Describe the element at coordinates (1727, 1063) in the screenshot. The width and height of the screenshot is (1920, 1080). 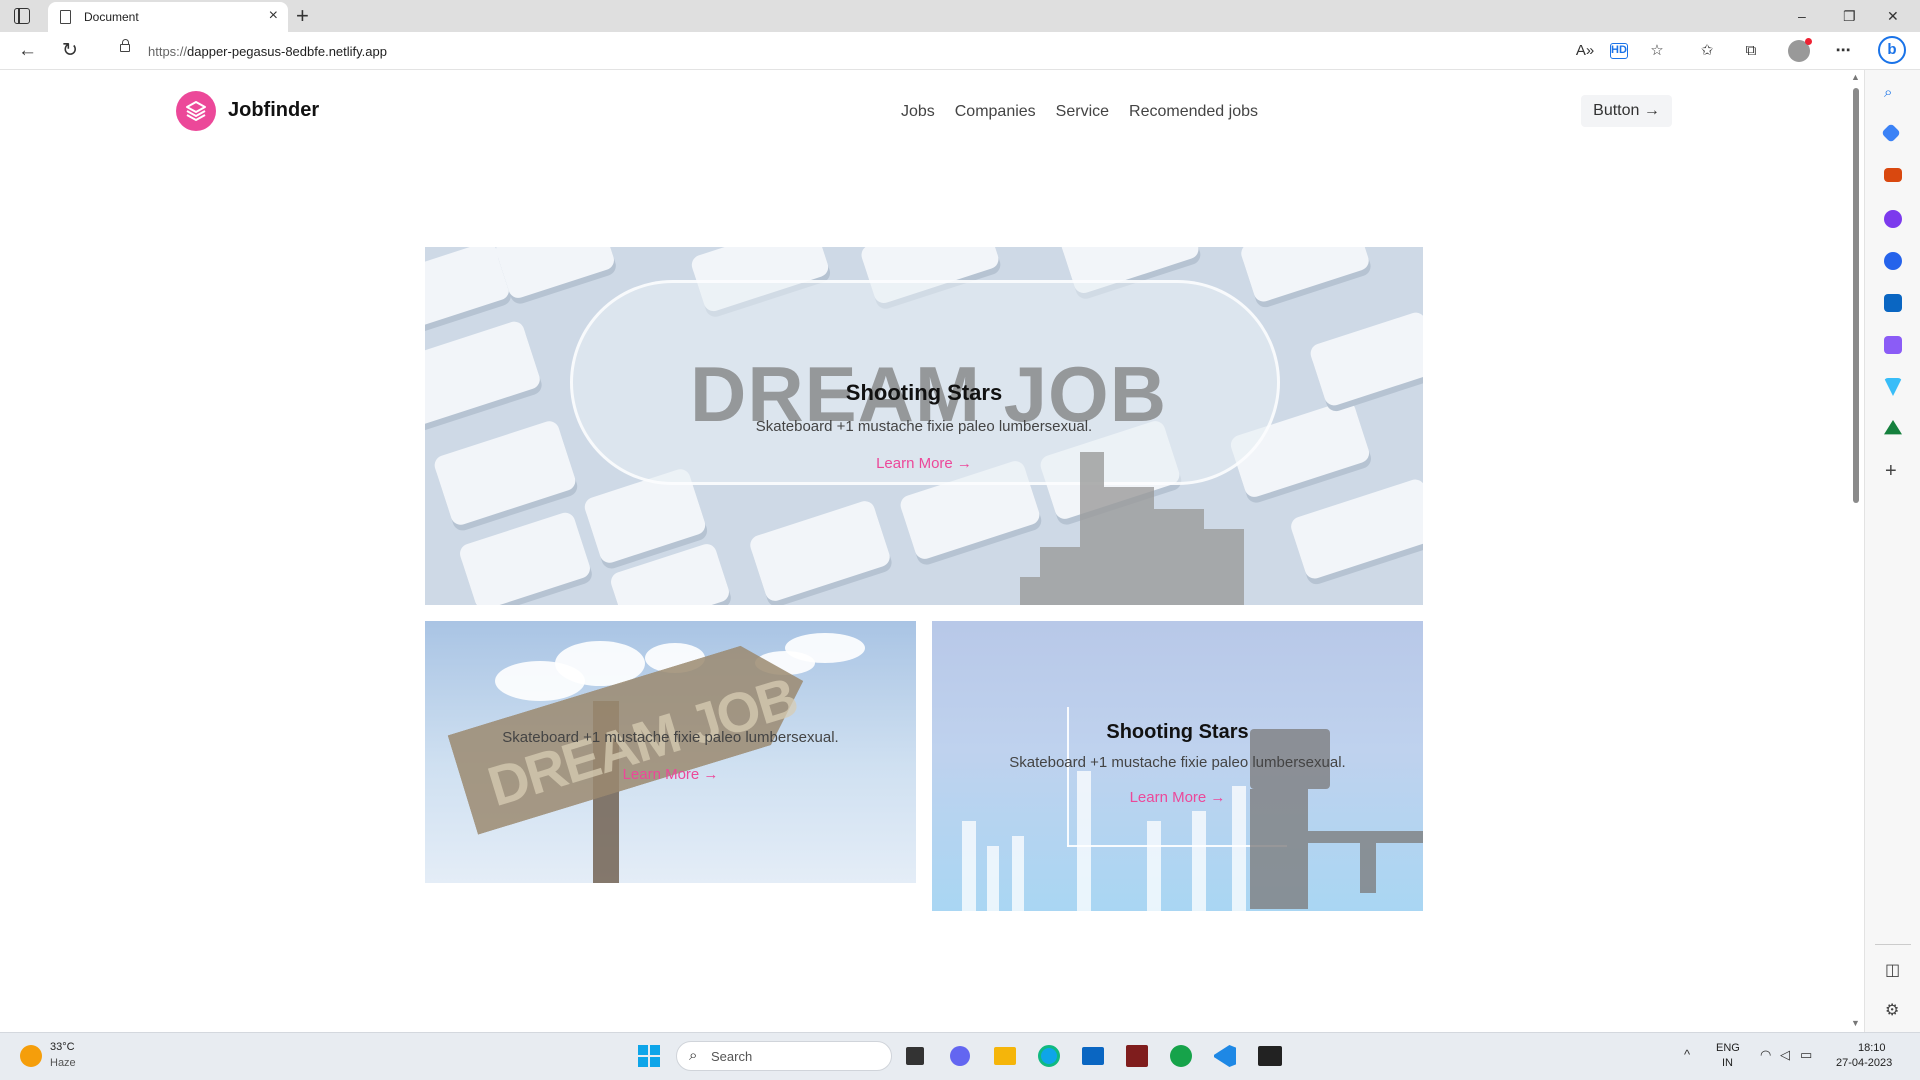
I see `language-in: IN` at that location.